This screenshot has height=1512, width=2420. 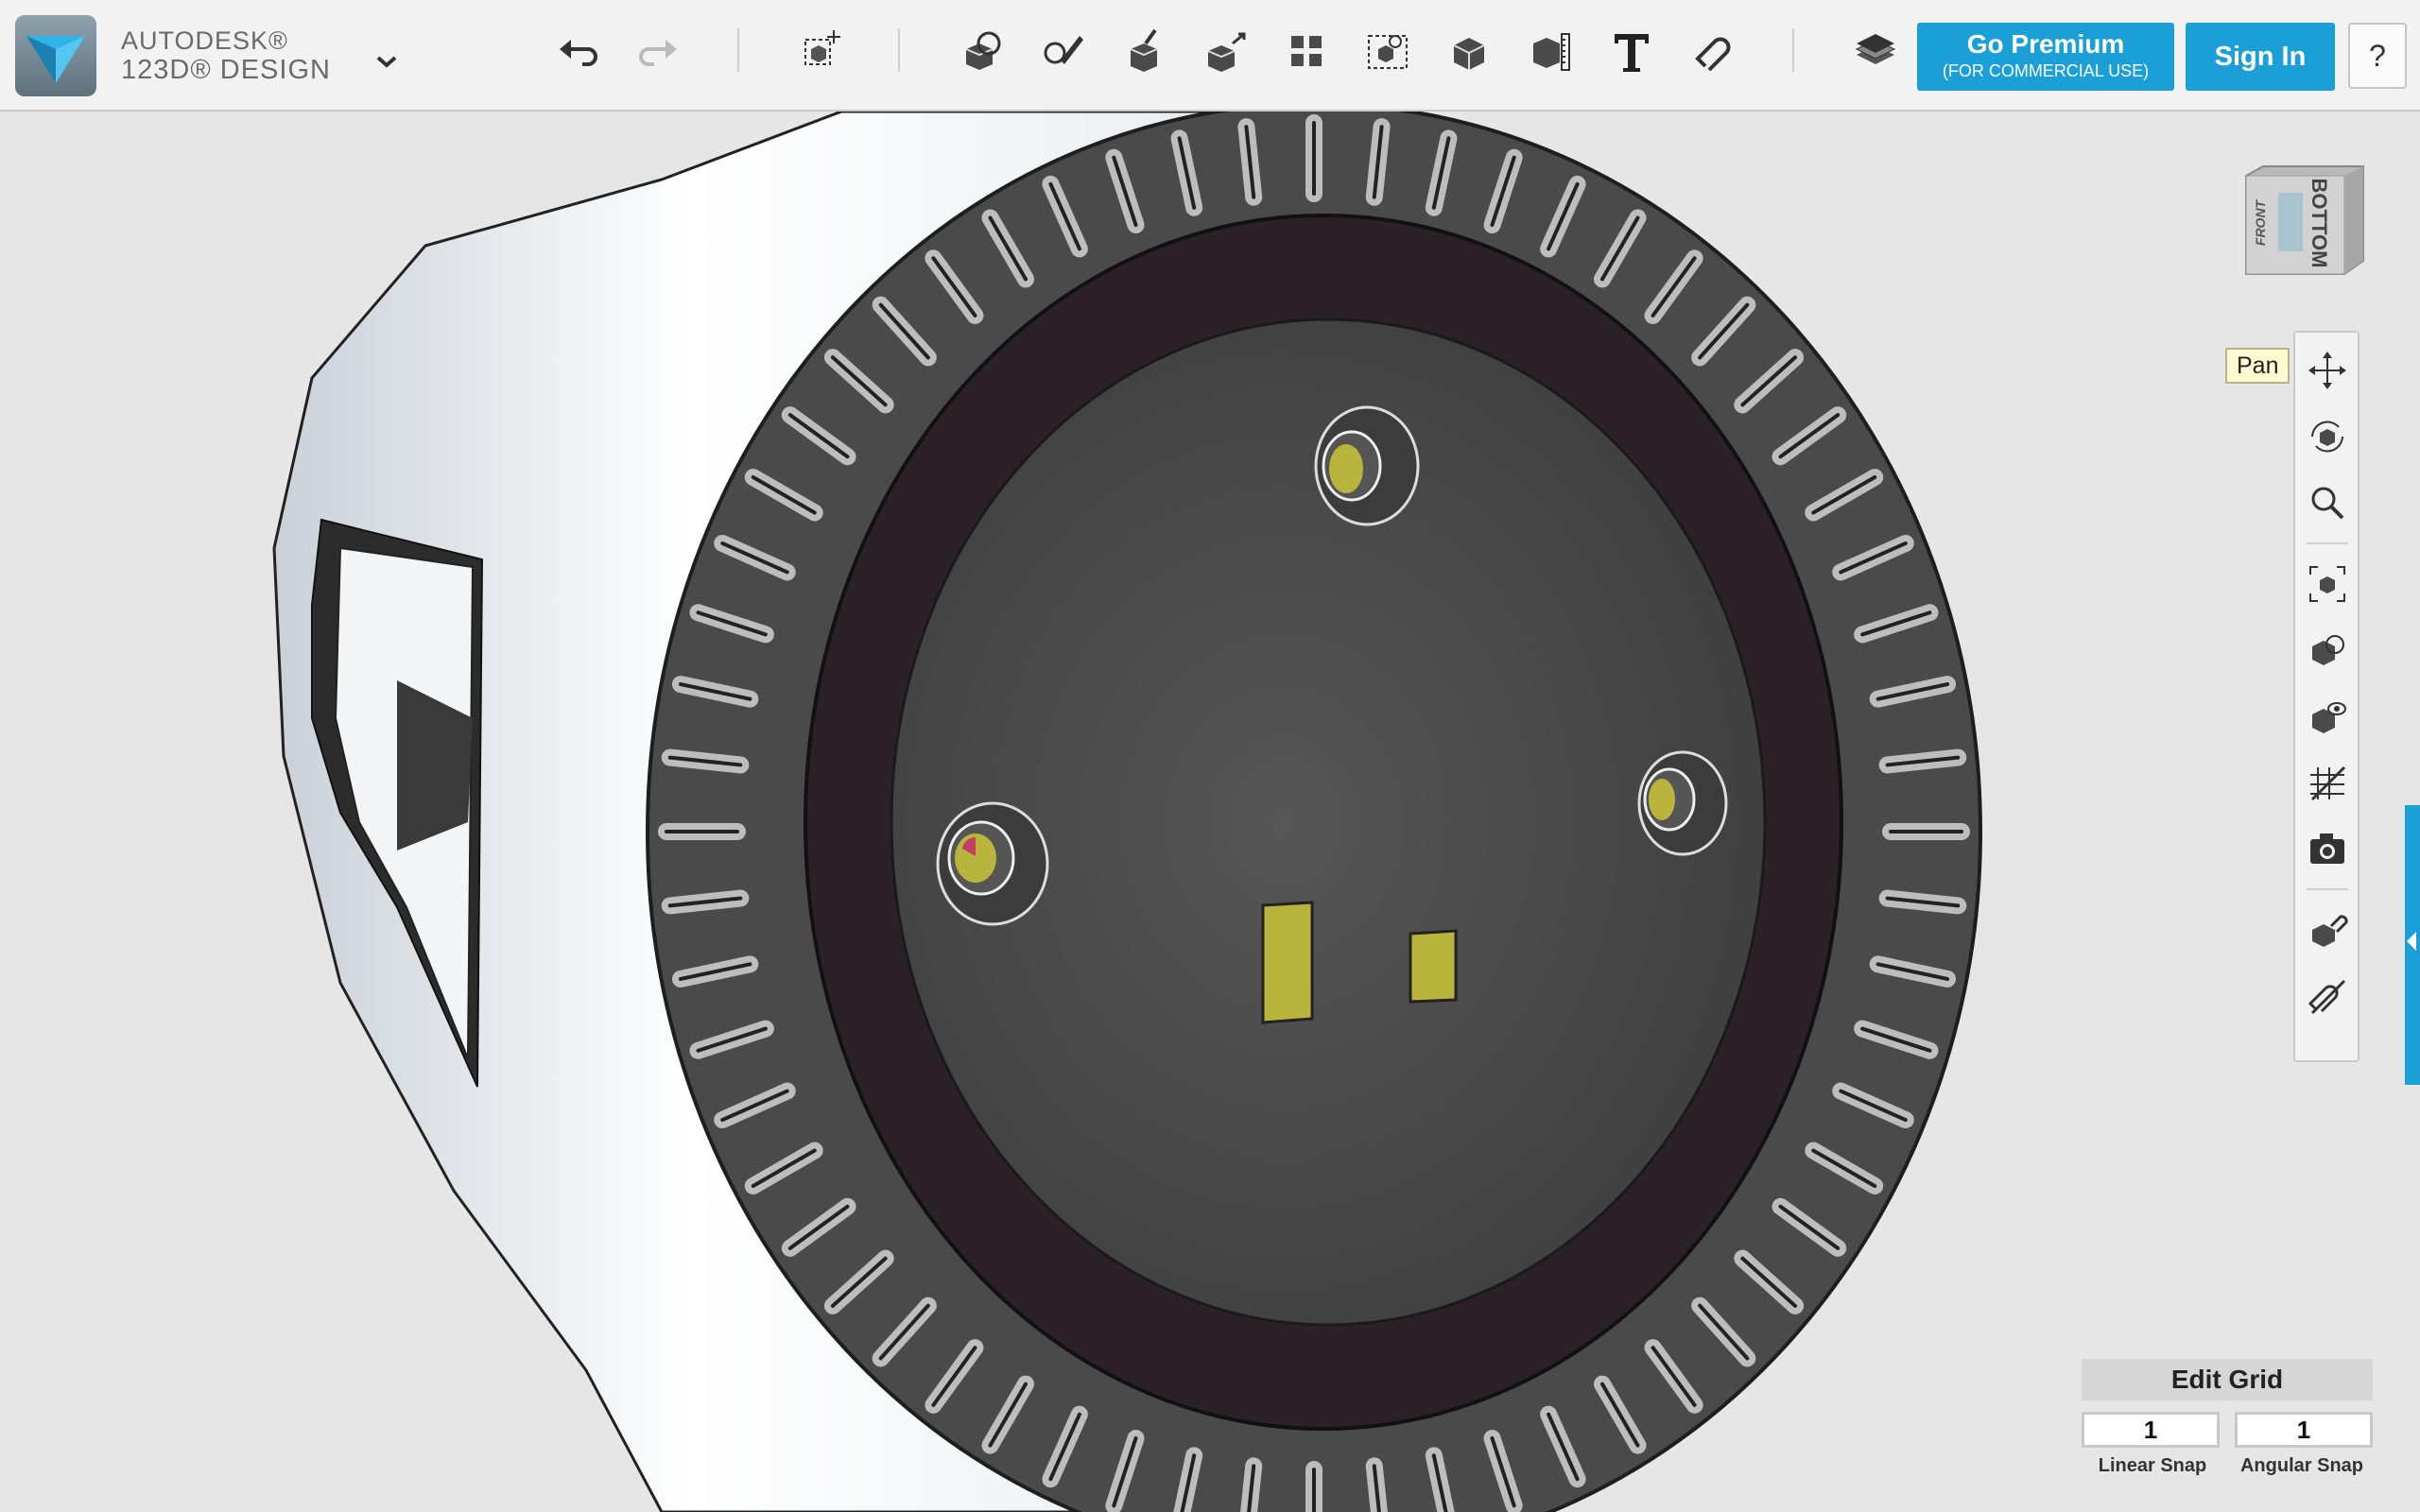 What do you see at coordinates (2327, 650) in the screenshot?
I see `view-mode-icon` at bounding box center [2327, 650].